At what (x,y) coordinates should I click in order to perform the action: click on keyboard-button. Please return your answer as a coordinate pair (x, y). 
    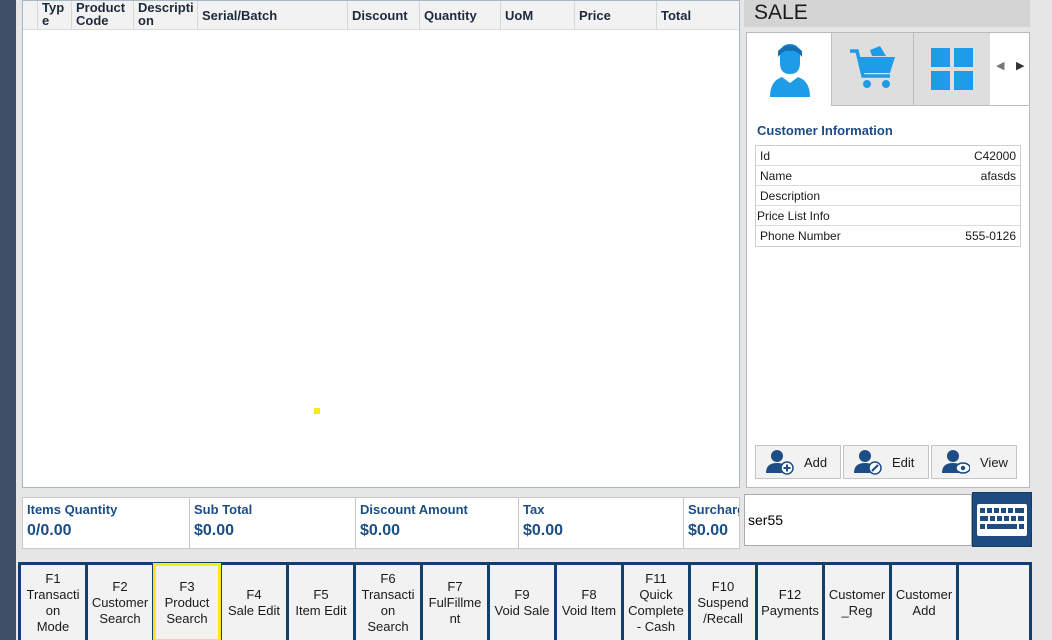
    Looking at the image, I should click on (1002, 519).